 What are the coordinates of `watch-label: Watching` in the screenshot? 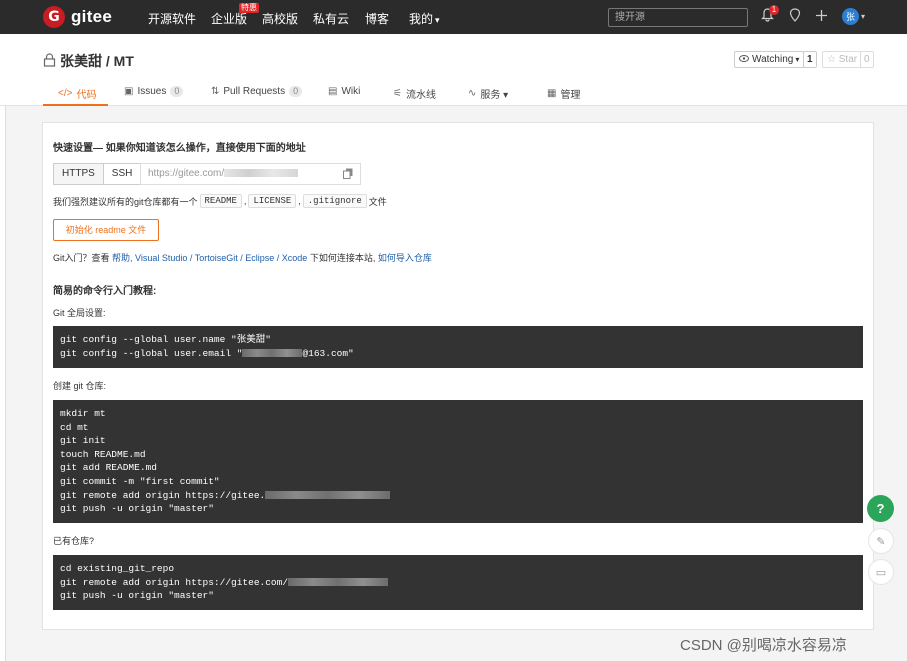 It's located at (773, 59).